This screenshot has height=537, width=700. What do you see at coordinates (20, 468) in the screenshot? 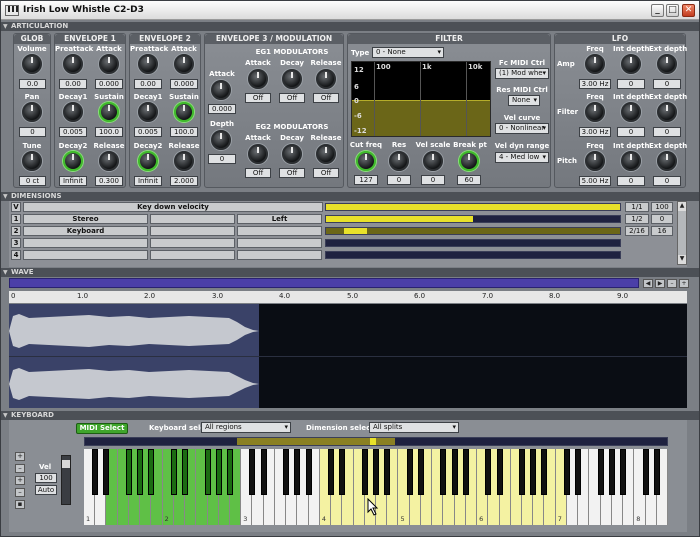
I see `octave-down-button: –` at bounding box center [20, 468].